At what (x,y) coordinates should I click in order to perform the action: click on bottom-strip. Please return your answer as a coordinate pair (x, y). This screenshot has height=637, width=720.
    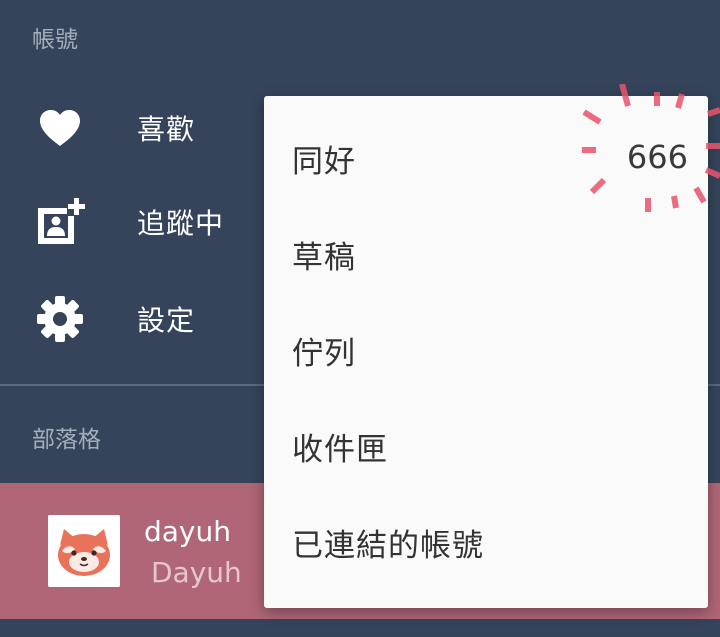
    Looking at the image, I should click on (360, 628).